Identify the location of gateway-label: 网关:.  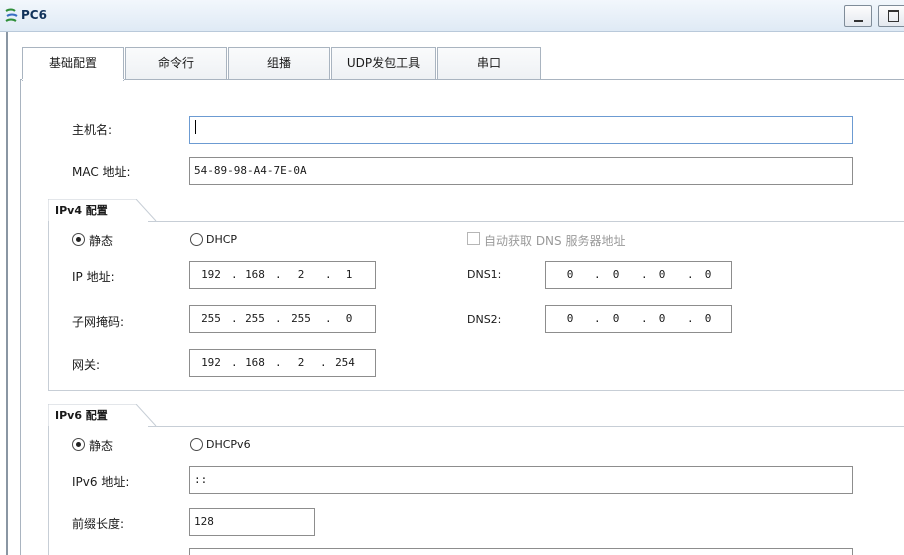
(86, 365).